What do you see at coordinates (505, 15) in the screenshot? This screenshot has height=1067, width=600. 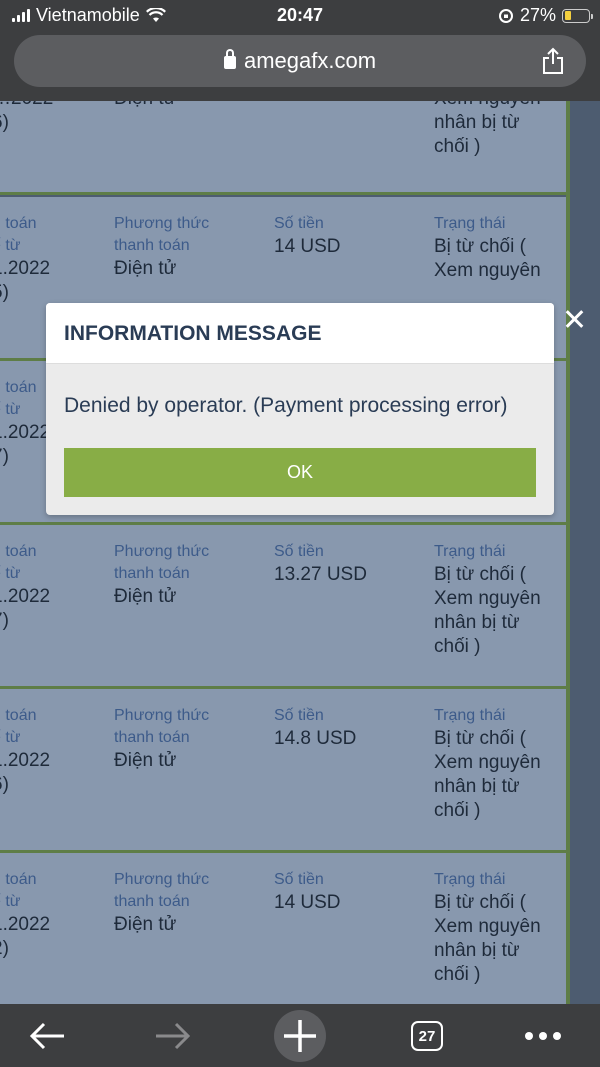 I see `rotation-lock-icon` at bounding box center [505, 15].